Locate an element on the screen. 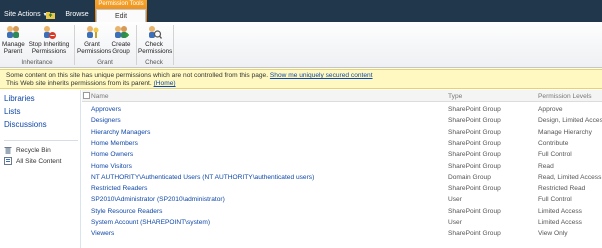 The width and height of the screenshot is (602, 248). site-actions-label: Site Actions is located at coordinates (22, 14).